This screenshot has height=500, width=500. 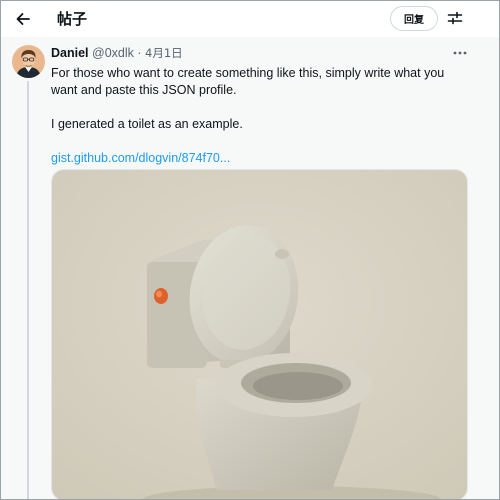 I want to click on more-horizontal-icon, so click(x=460, y=53).